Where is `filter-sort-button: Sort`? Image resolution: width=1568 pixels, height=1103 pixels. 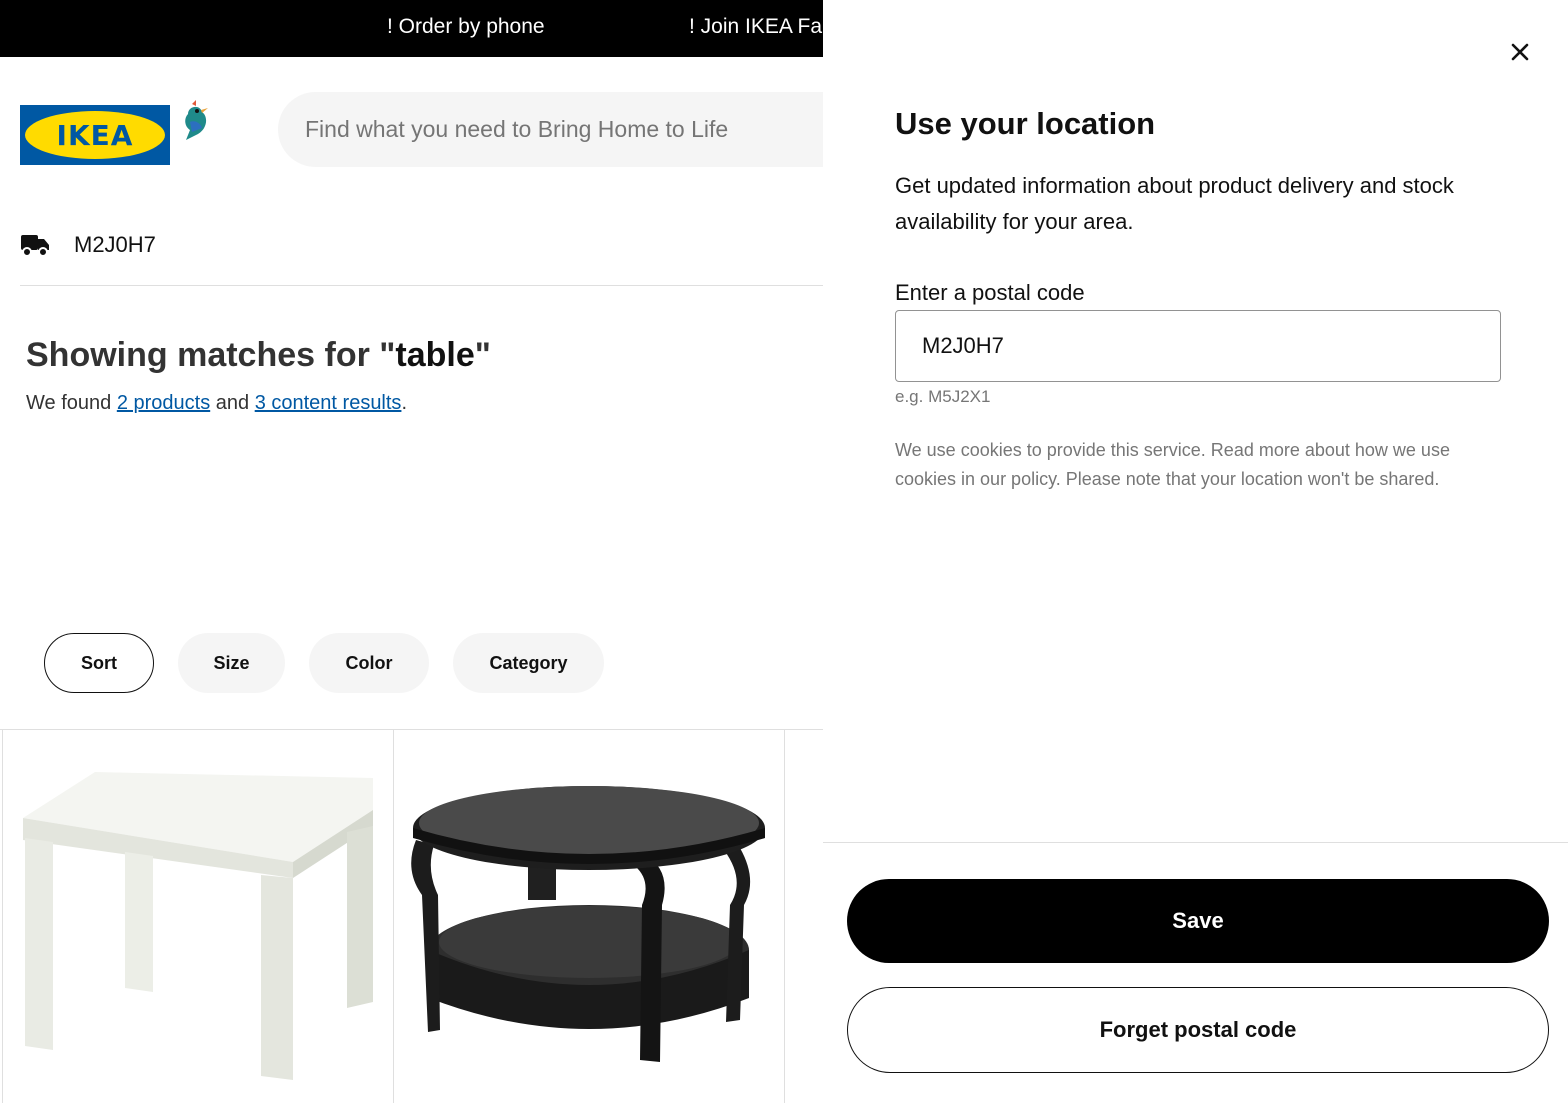
filter-sort-button: Sort is located at coordinates (99, 663).